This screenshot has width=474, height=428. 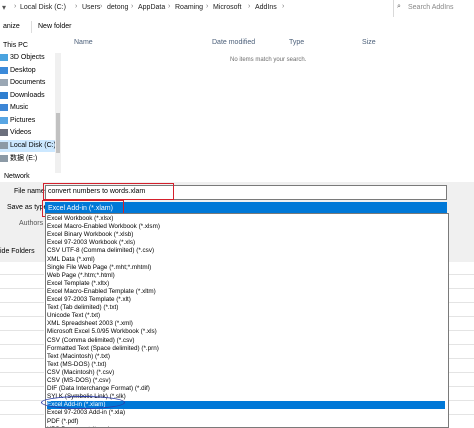 I want to click on save-type-option: Excel Workbook (*.xlsx), so click(x=80, y=219).